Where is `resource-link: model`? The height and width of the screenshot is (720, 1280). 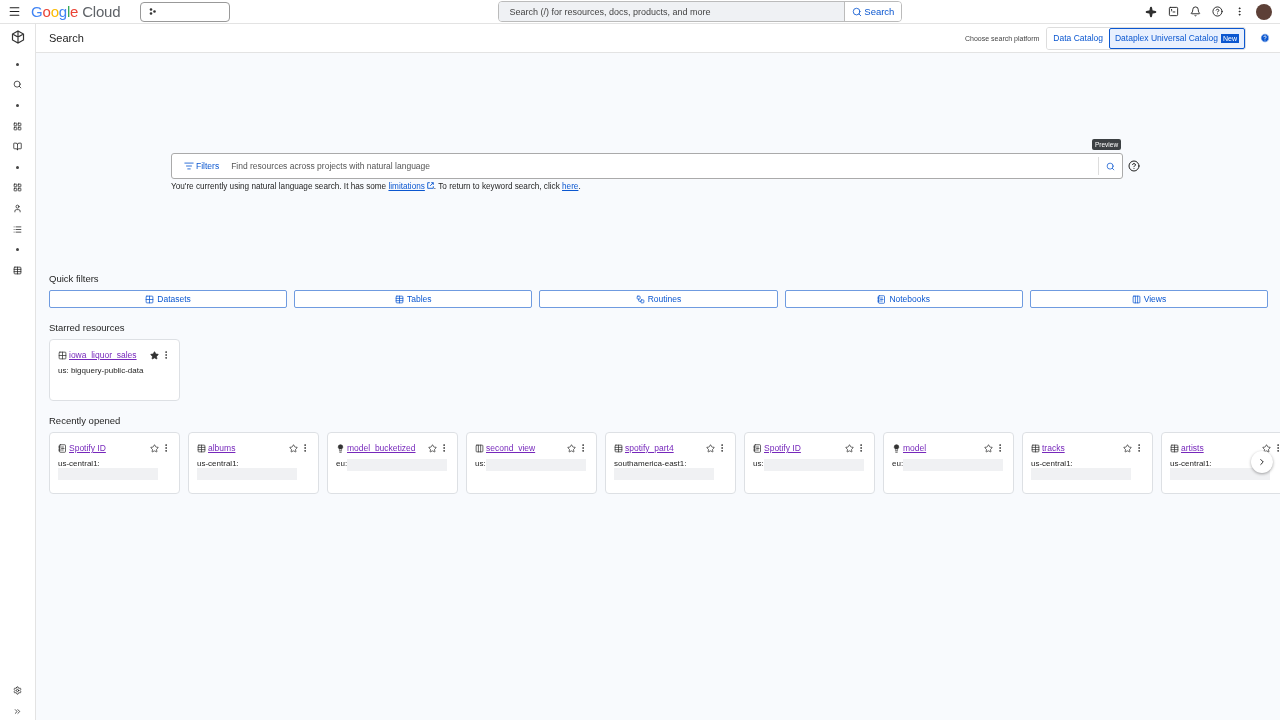
resource-link: model is located at coordinates (915, 448).